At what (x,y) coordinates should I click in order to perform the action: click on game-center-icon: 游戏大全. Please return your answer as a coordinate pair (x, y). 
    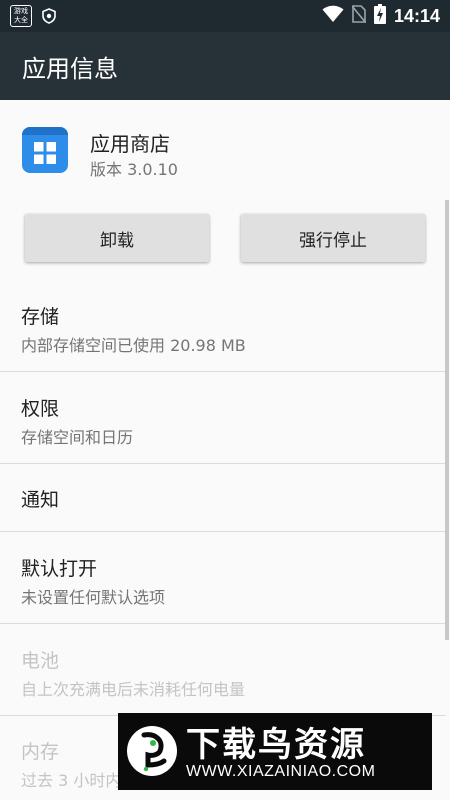
    Looking at the image, I should click on (21, 16).